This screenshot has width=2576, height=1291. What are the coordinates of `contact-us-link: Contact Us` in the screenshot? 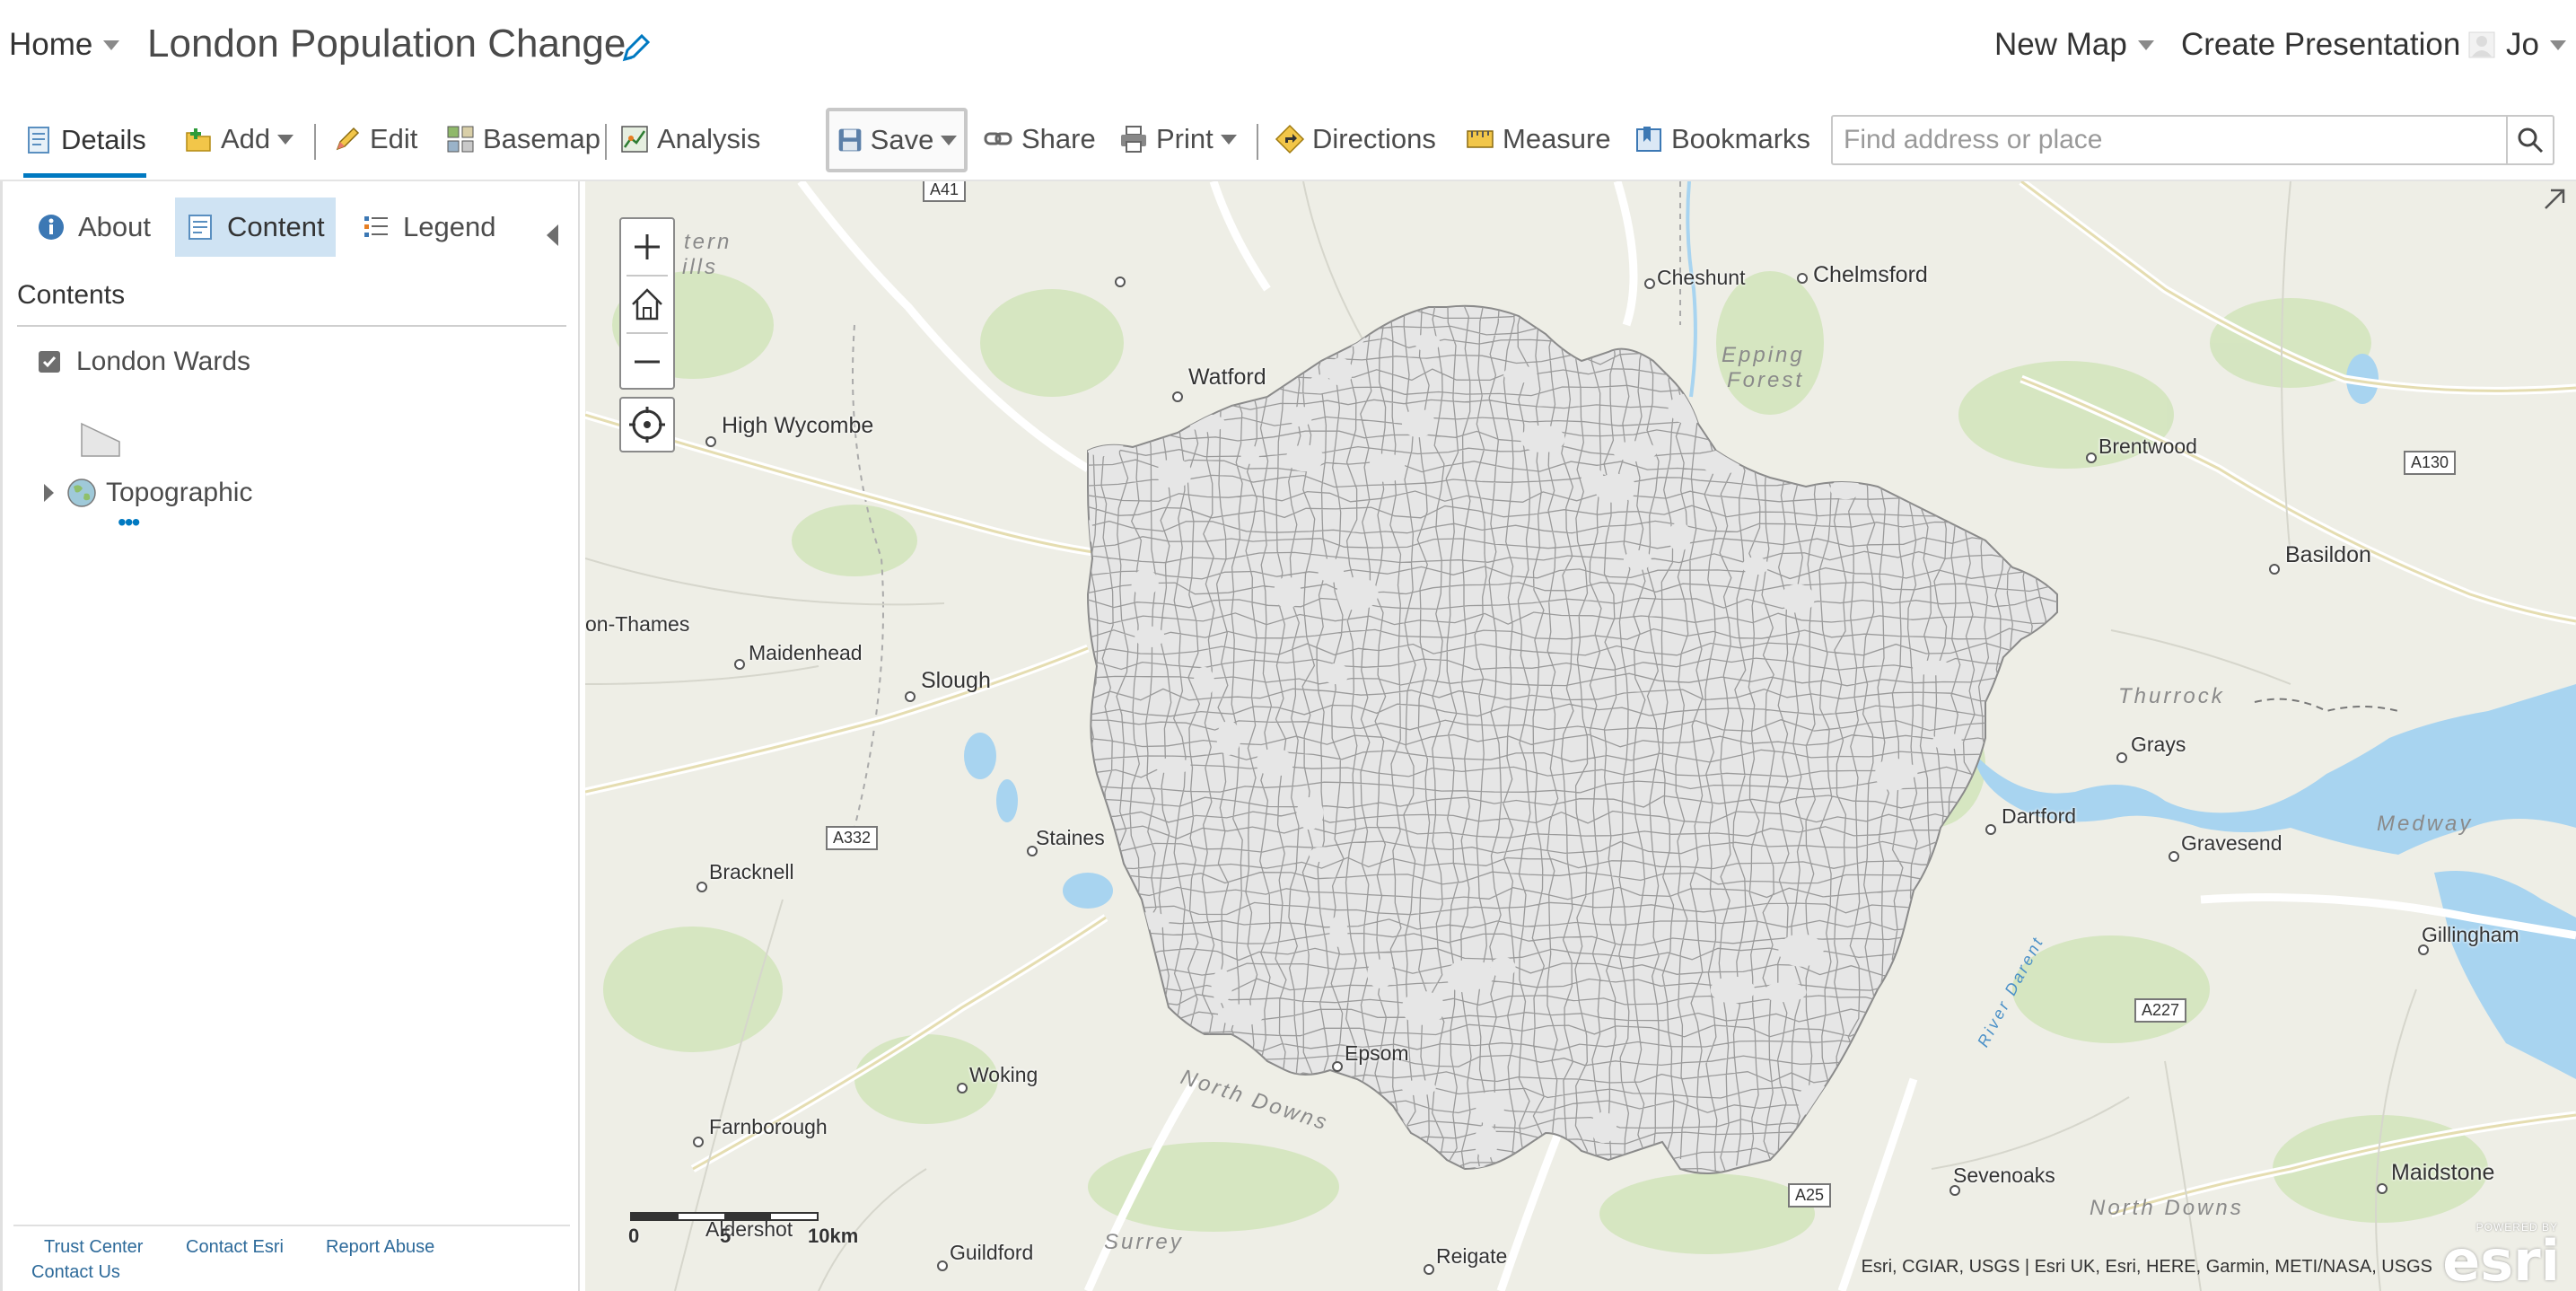 It's located at (75, 1272).